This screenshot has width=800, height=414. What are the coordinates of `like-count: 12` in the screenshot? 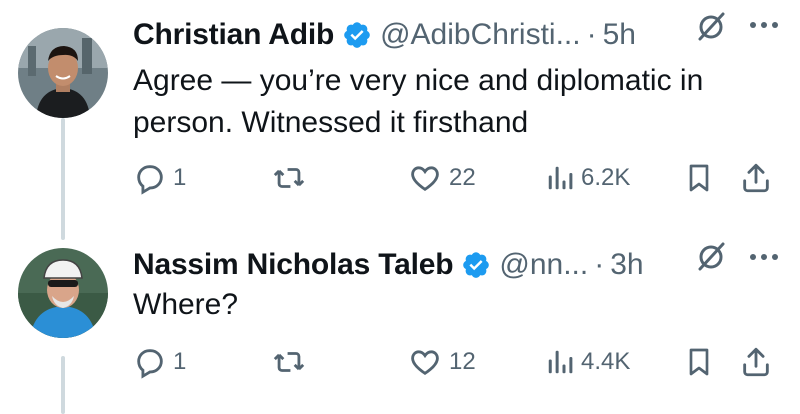 It's located at (462, 361).